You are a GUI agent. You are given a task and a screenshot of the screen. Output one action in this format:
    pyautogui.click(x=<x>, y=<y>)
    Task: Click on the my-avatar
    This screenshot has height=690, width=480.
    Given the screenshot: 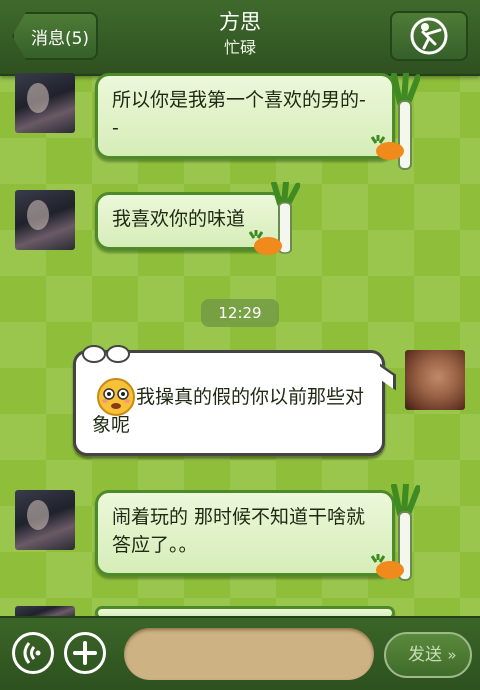 What is the action you would take?
    pyautogui.click(x=435, y=380)
    